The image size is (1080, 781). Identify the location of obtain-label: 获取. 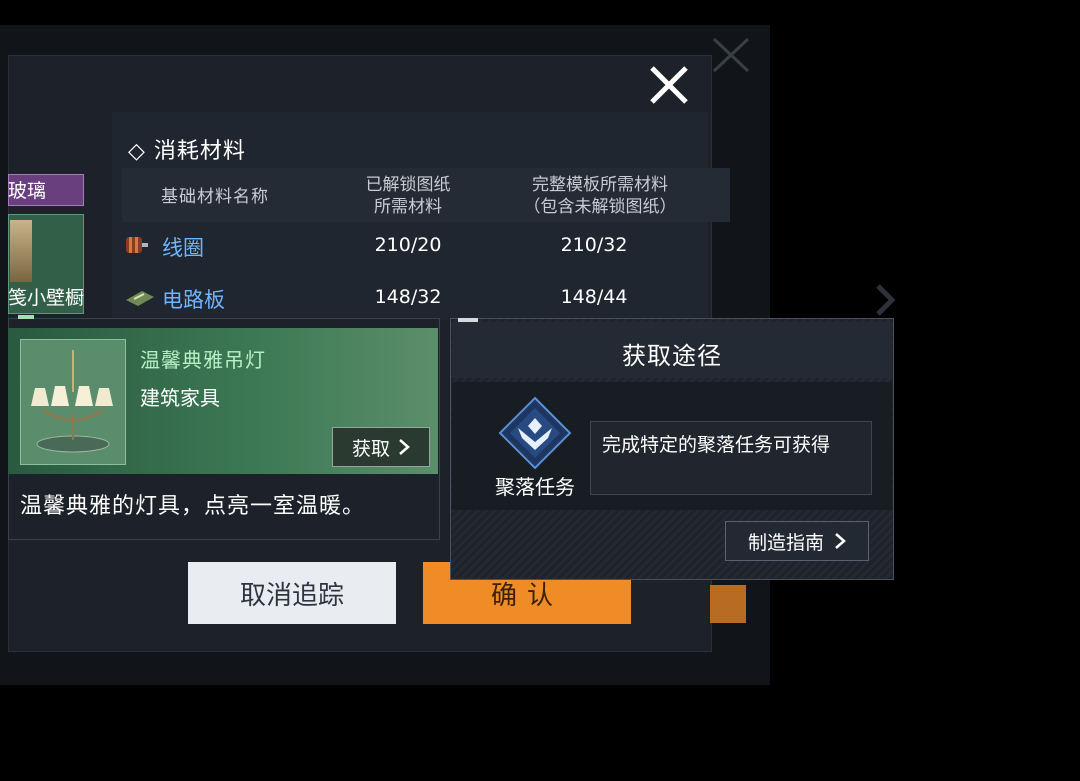
(370, 448).